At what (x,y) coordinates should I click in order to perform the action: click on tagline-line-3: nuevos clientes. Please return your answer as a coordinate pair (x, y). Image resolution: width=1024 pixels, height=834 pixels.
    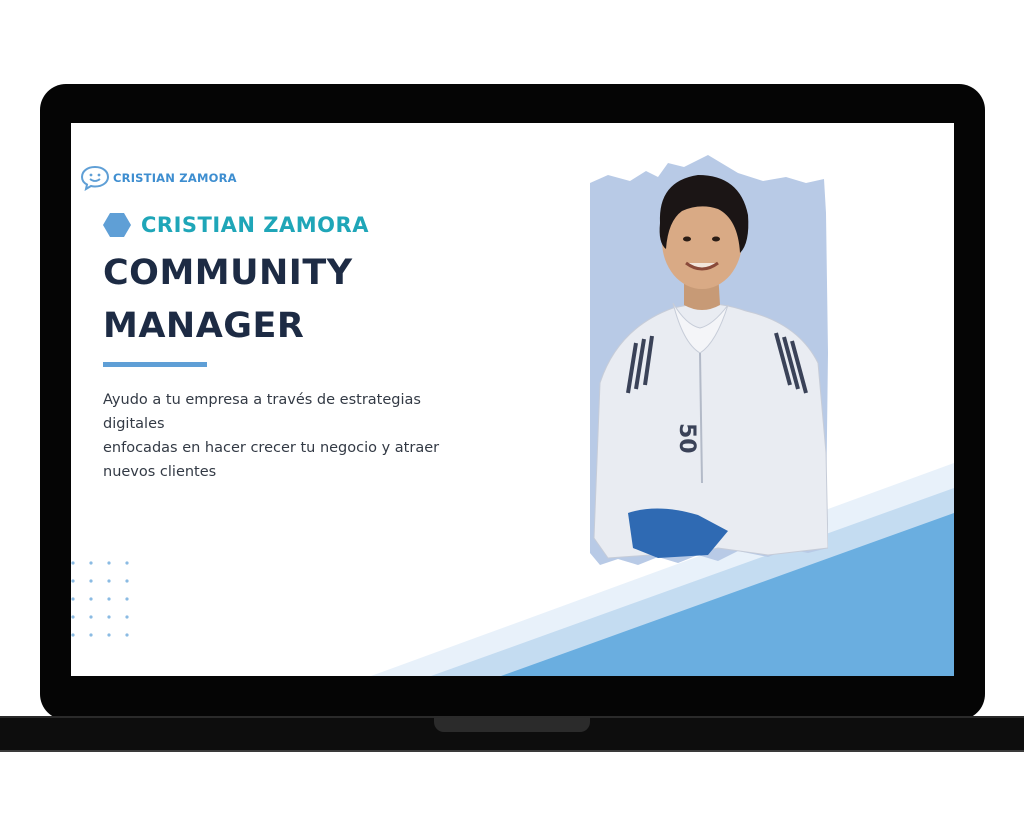
    Looking at the image, I should click on (160, 472).